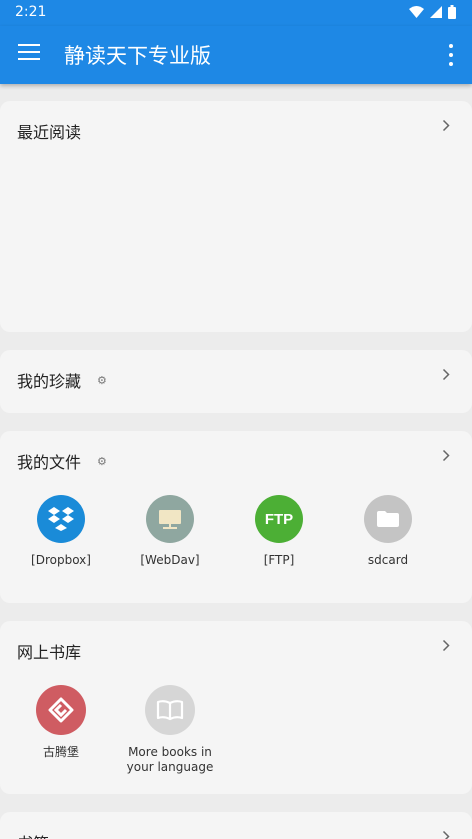 The image size is (472, 839). What do you see at coordinates (452, 12) in the screenshot?
I see `battery-icon` at bounding box center [452, 12].